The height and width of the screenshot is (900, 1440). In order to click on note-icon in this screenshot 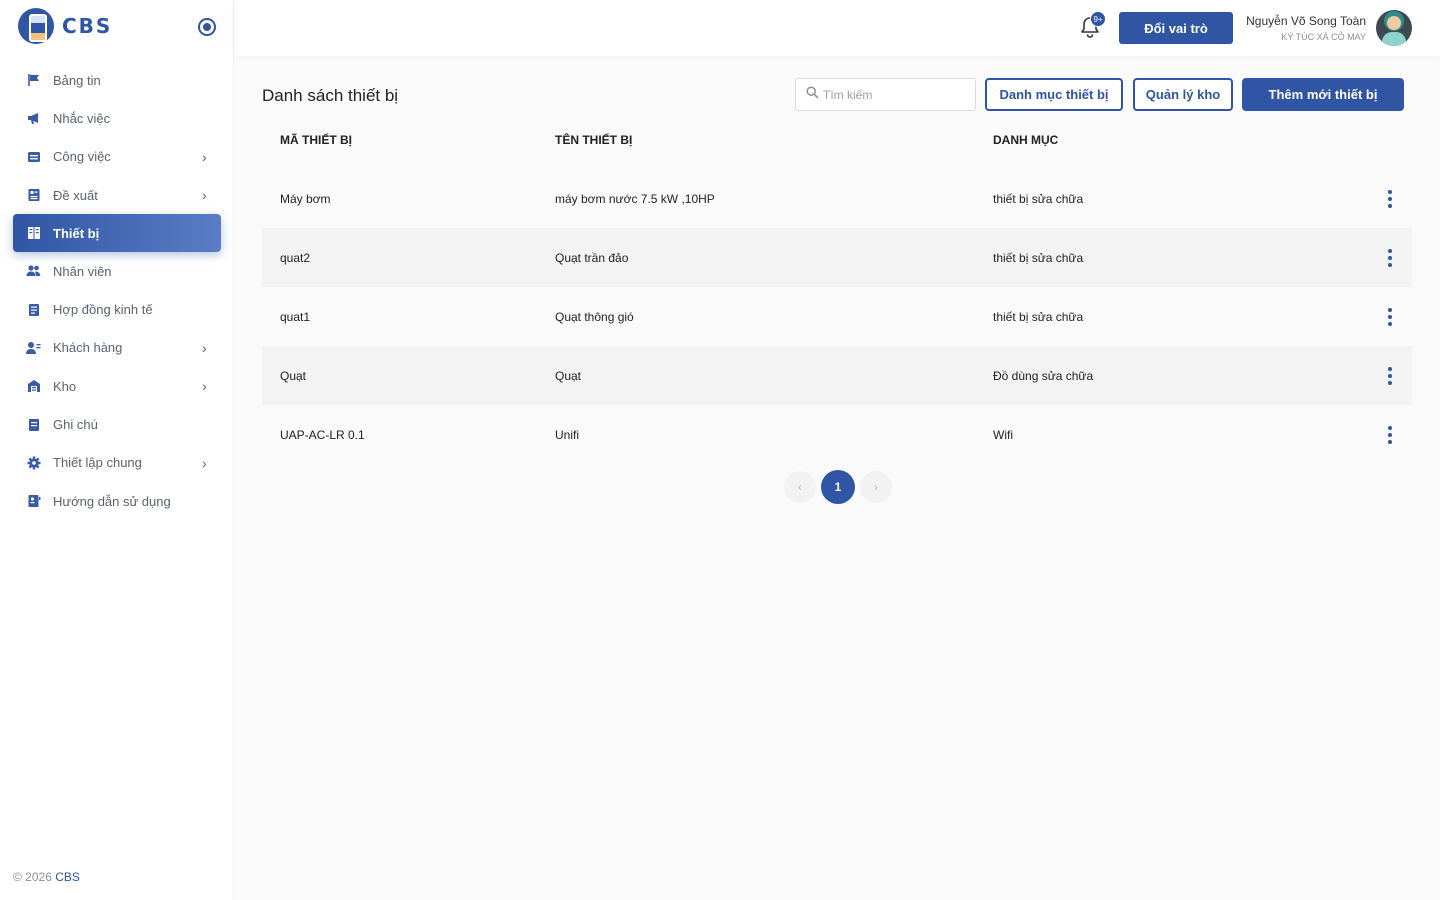, I will do `click(33, 424)`.